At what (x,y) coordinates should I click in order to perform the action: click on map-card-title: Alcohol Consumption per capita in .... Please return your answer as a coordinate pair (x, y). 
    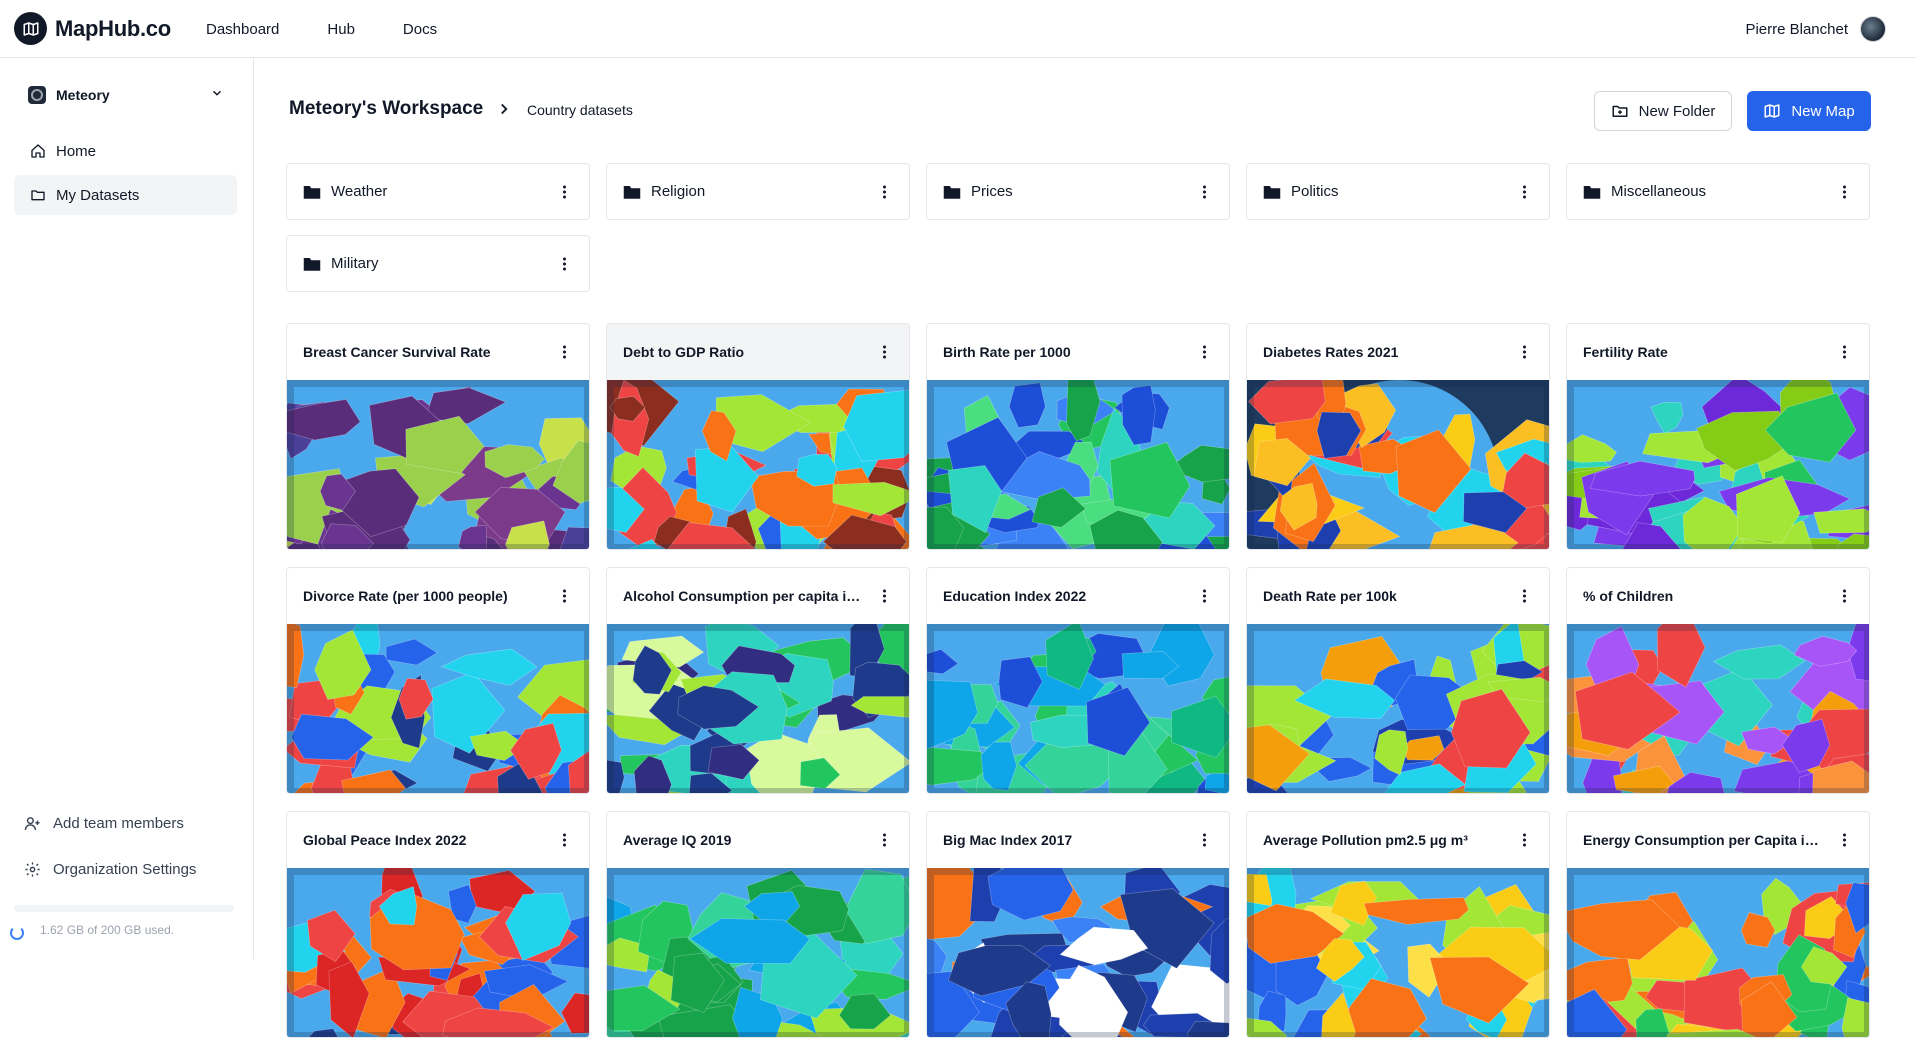
    Looking at the image, I should click on (743, 596).